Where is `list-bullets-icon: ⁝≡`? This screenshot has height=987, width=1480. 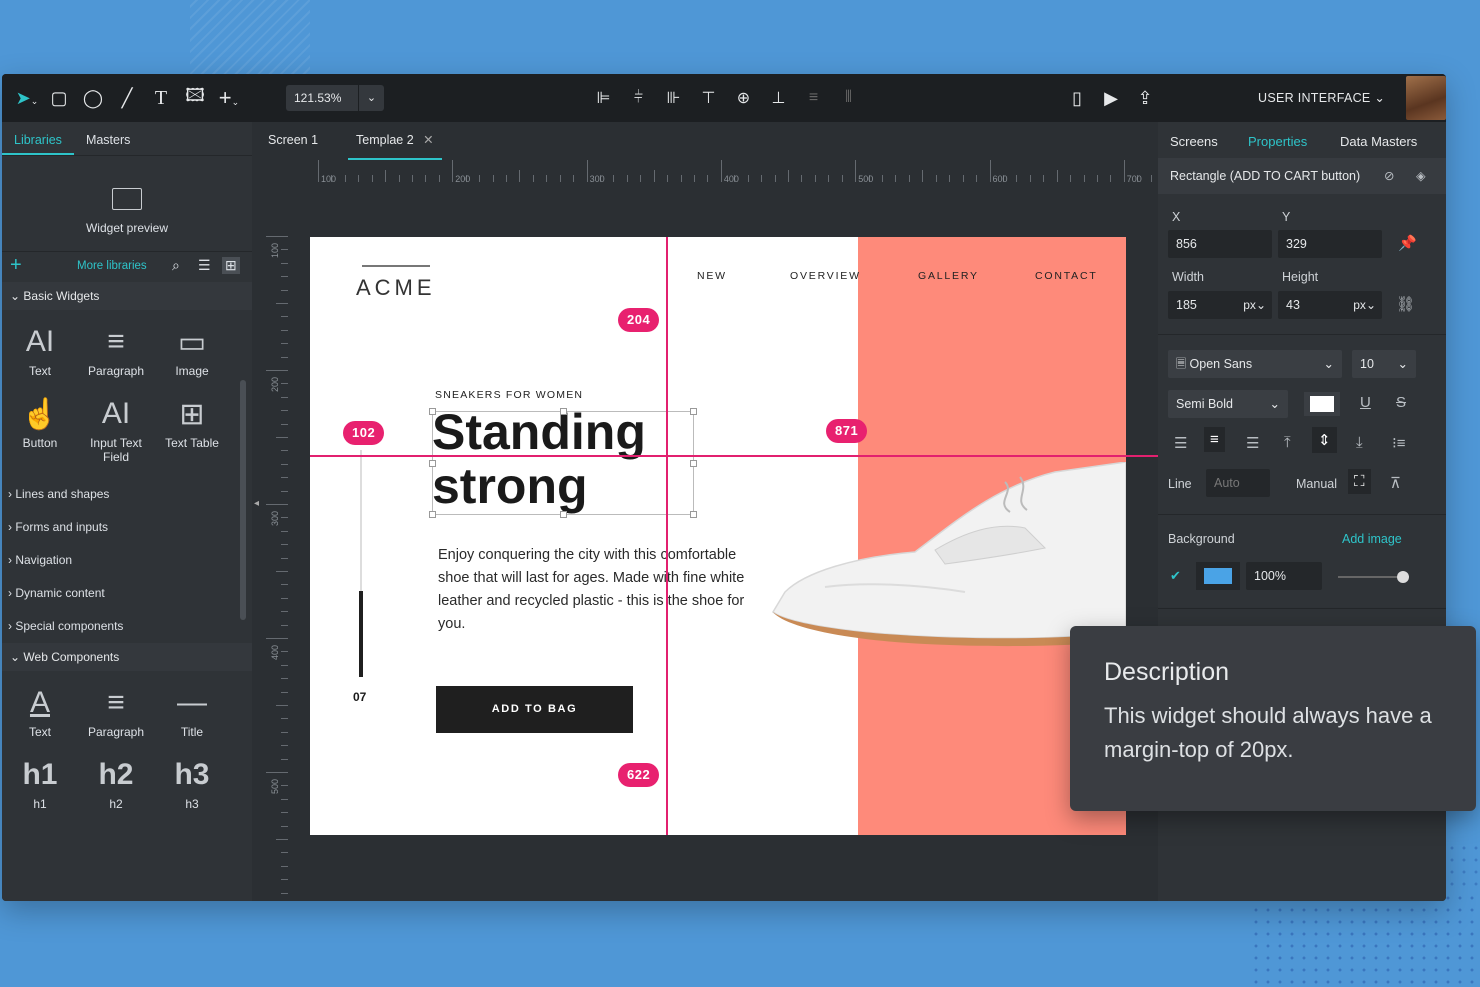 list-bullets-icon: ⁝≡ is located at coordinates (1399, 443).